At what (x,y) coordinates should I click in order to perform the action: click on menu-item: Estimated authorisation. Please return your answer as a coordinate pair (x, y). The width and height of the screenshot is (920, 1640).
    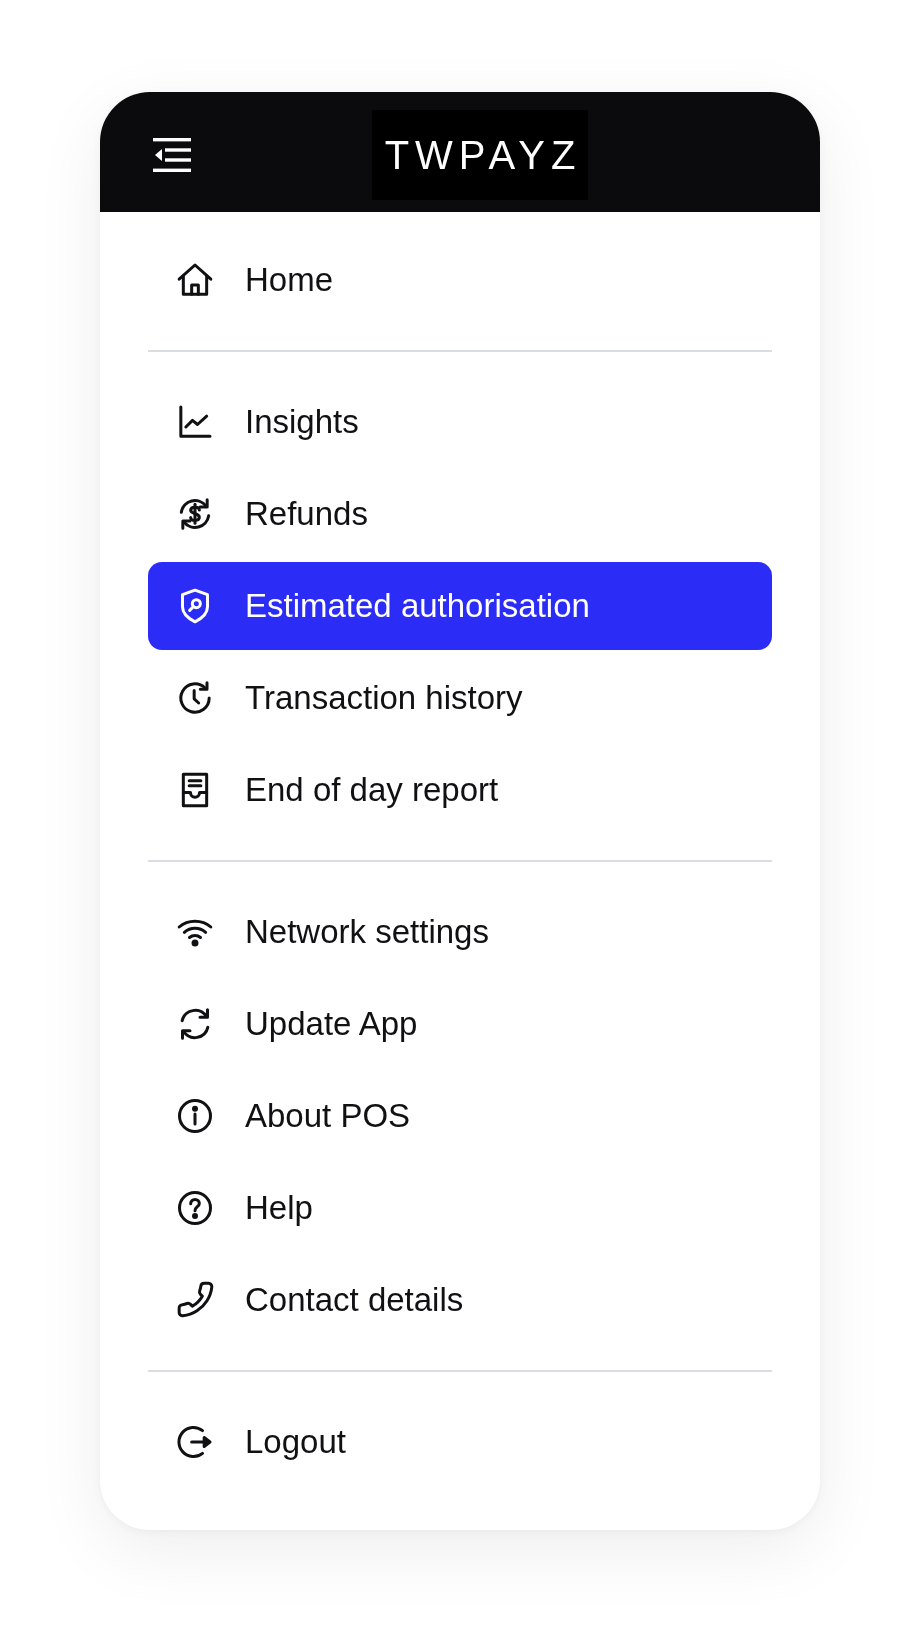
    Looking at the image, I should click on (460, 606).